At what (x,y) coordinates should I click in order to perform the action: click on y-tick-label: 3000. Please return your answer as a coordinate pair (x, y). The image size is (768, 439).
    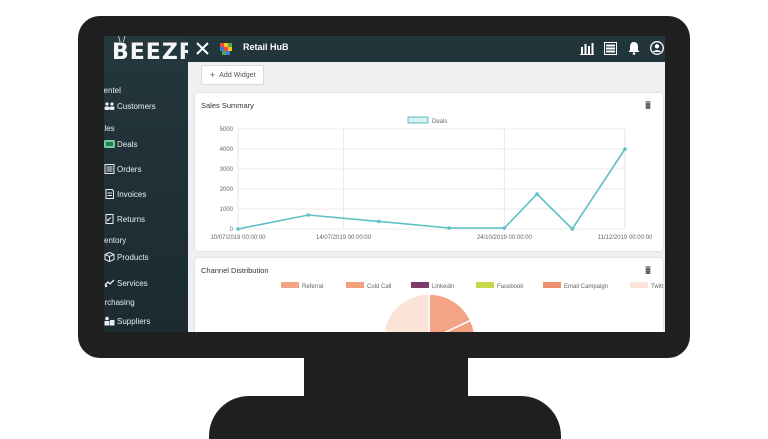
    Looking at the image, I should click on (227, 170).